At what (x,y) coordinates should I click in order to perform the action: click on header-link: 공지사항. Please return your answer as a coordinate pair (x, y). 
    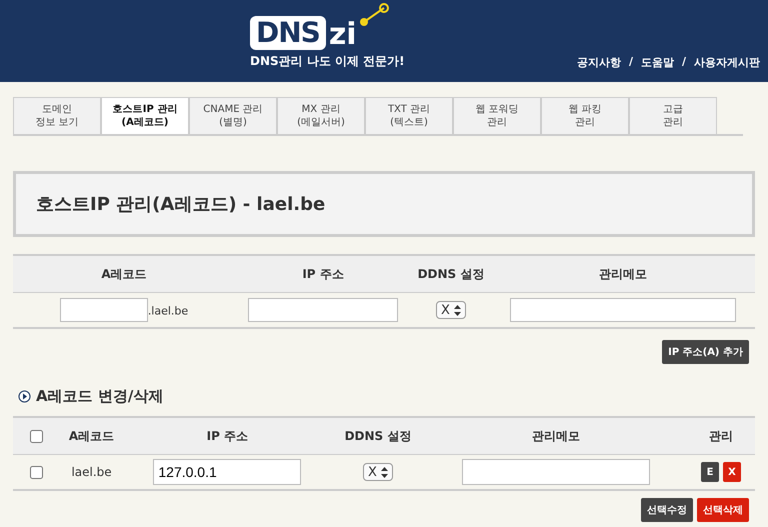
    Looking at the image, I should click on (598, 62).